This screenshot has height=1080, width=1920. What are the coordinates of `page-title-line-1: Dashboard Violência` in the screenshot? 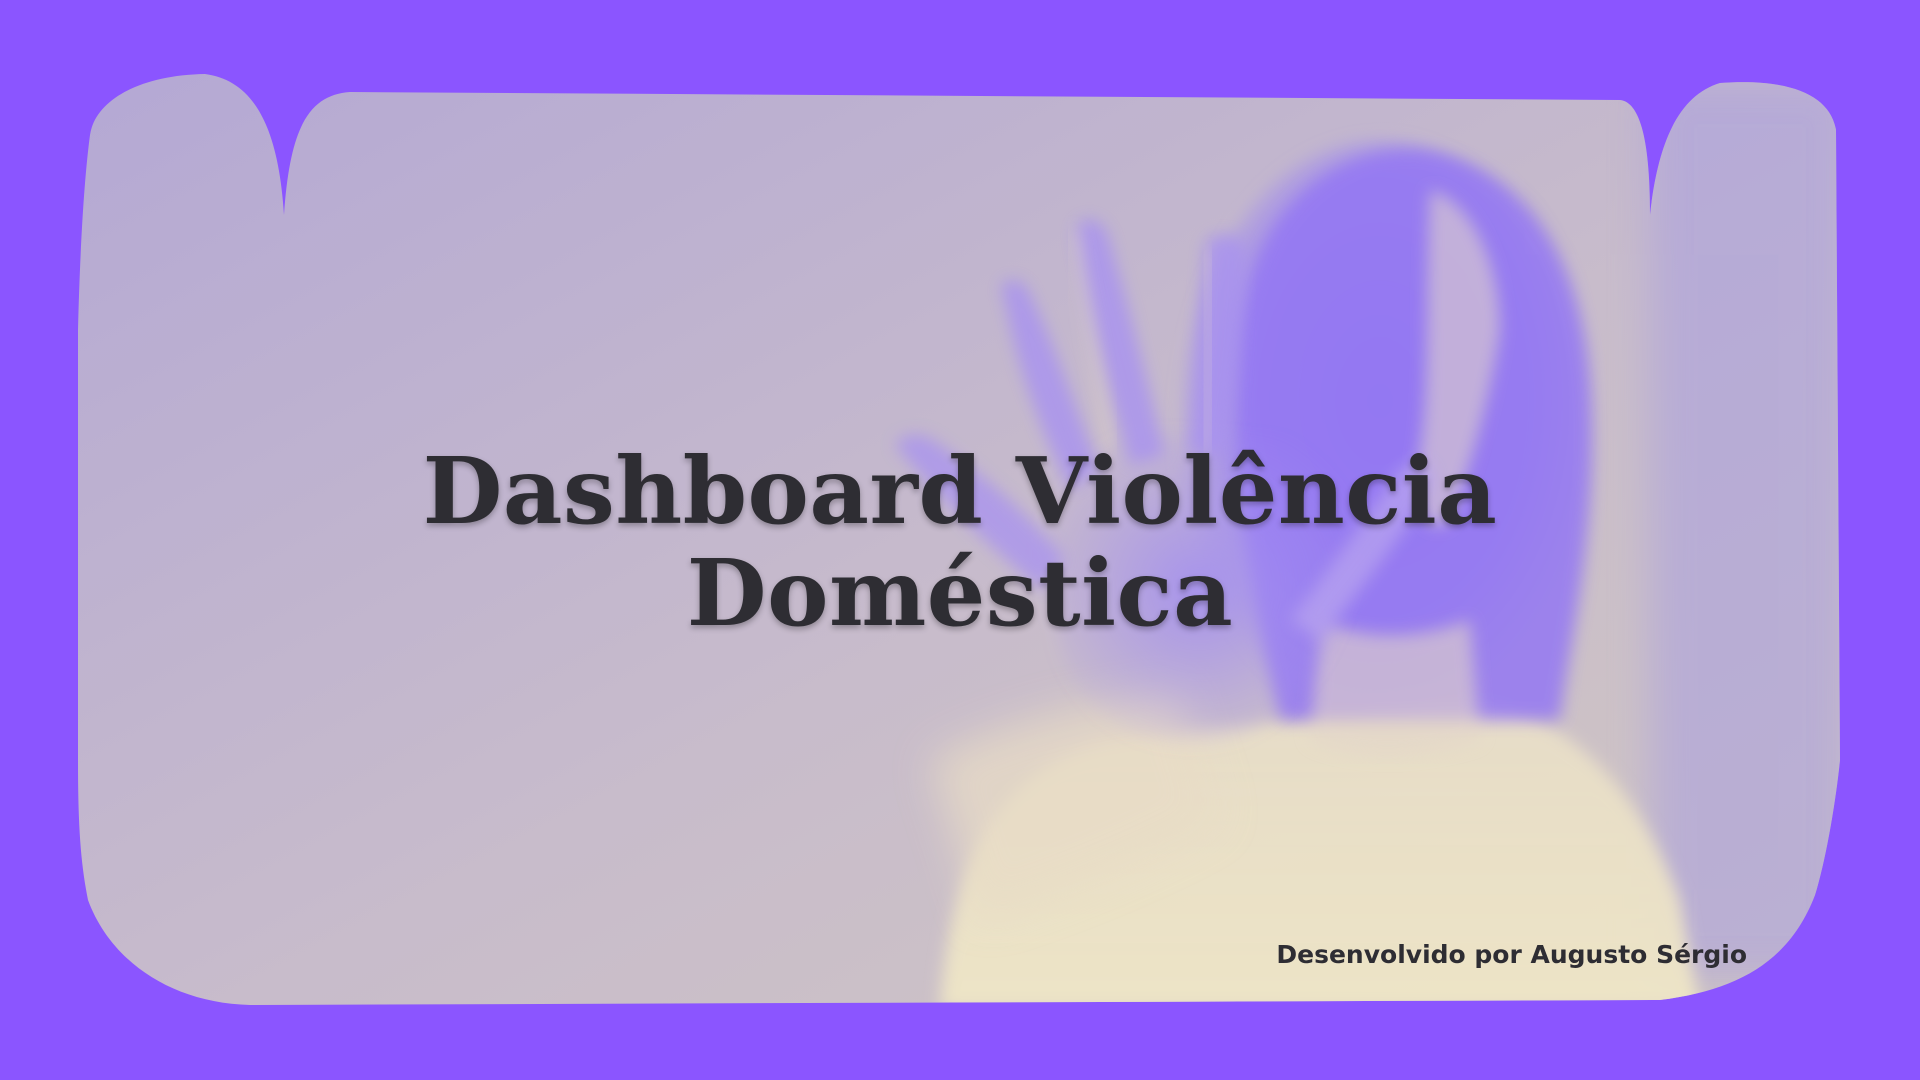 It's located at (960, 491).